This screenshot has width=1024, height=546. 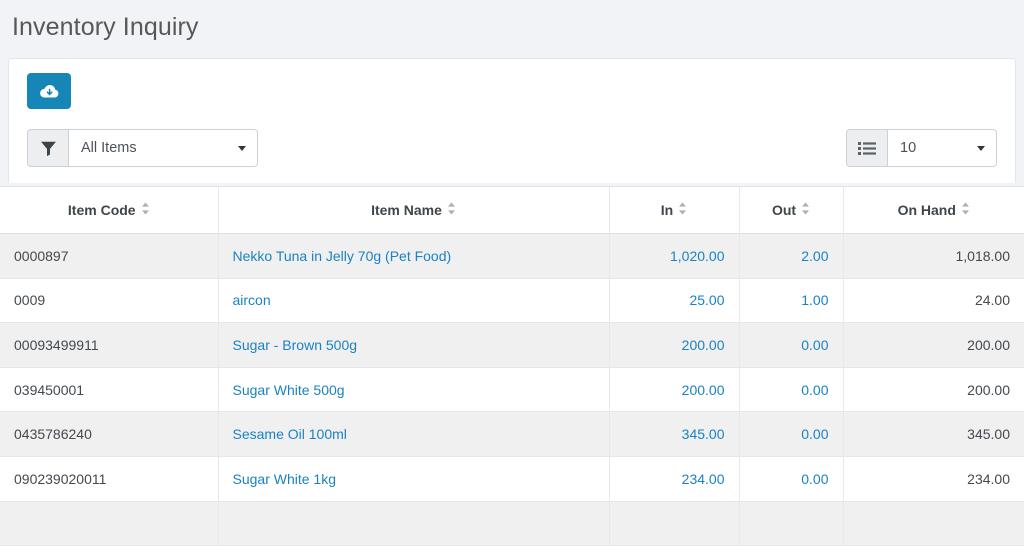 What do you see at coordinates (697, 256) in the screenshot?
I see `in-value-link: 1,020.00` at bounding box center [697, 256].